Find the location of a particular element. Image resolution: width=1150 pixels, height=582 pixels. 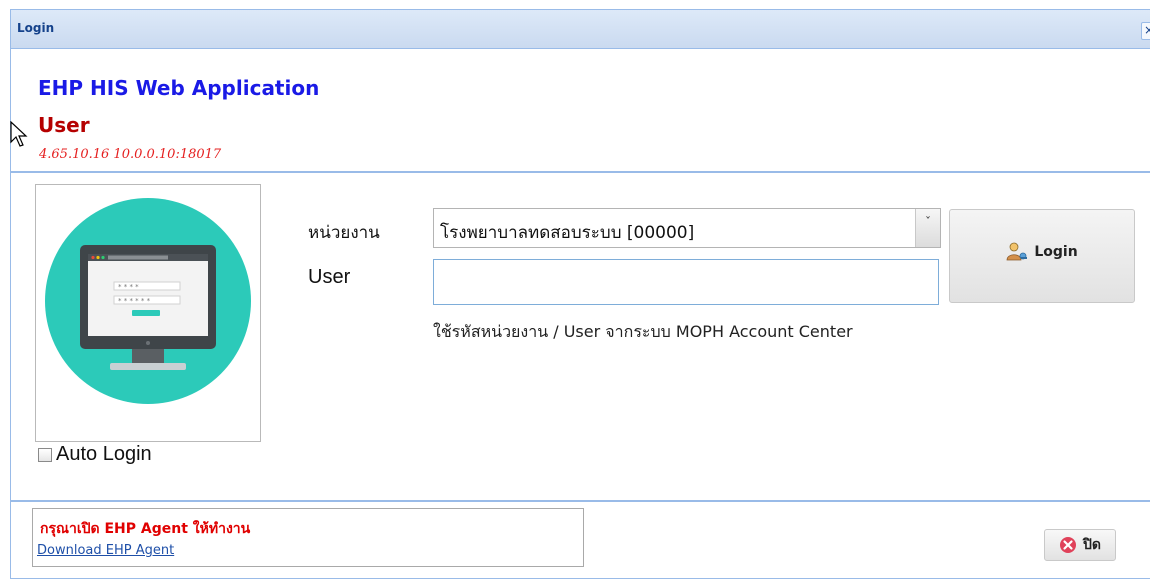

auto-login-checkbox is located at coordinates (45, 454).